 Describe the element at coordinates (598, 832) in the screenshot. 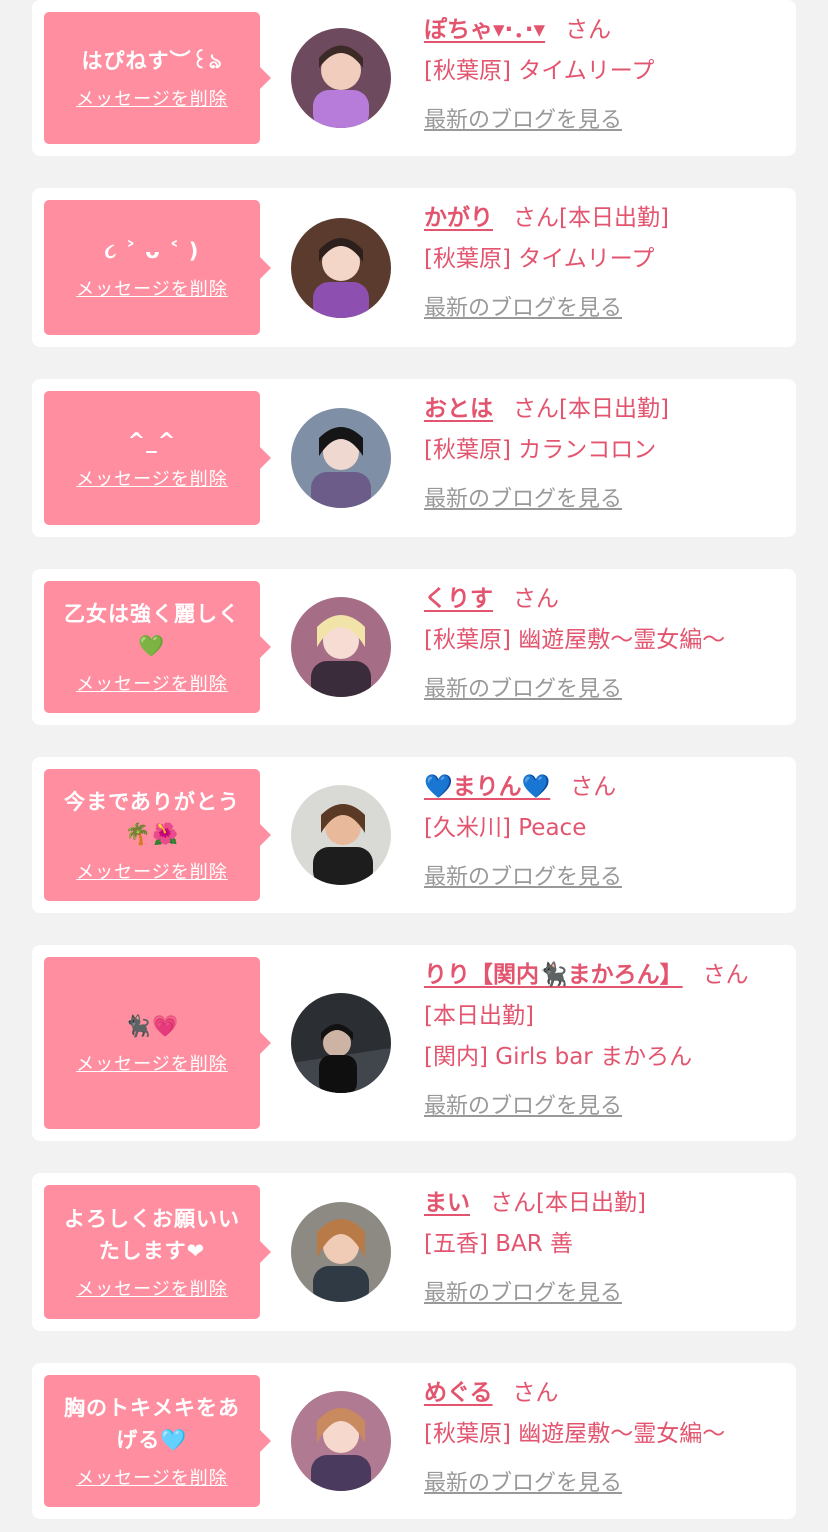

I see `girl-info: 💙まりん💙 さん [久米川] Peace 最新のブログを見る` at that location.